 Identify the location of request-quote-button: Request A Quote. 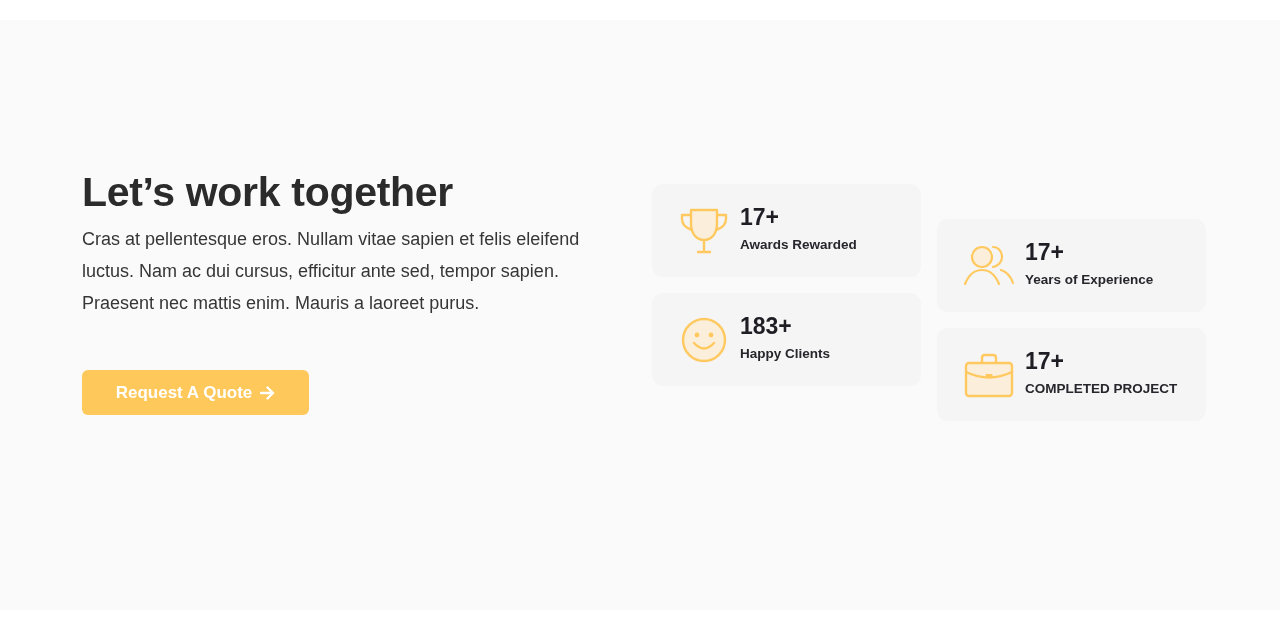
(195, 392).